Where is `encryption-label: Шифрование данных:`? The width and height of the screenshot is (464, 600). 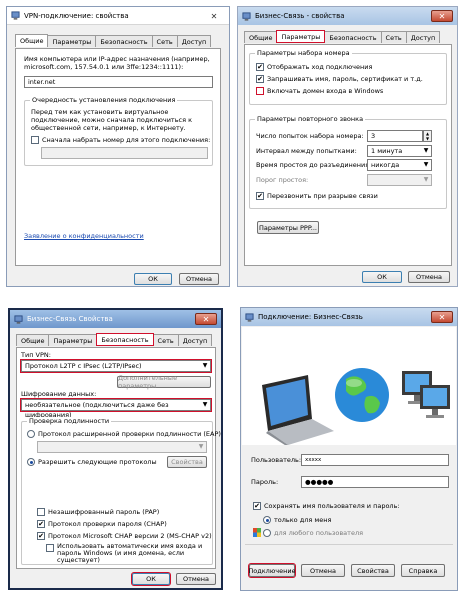
encryption-label: Шифрование данных: is located at coordinates (59, 394).